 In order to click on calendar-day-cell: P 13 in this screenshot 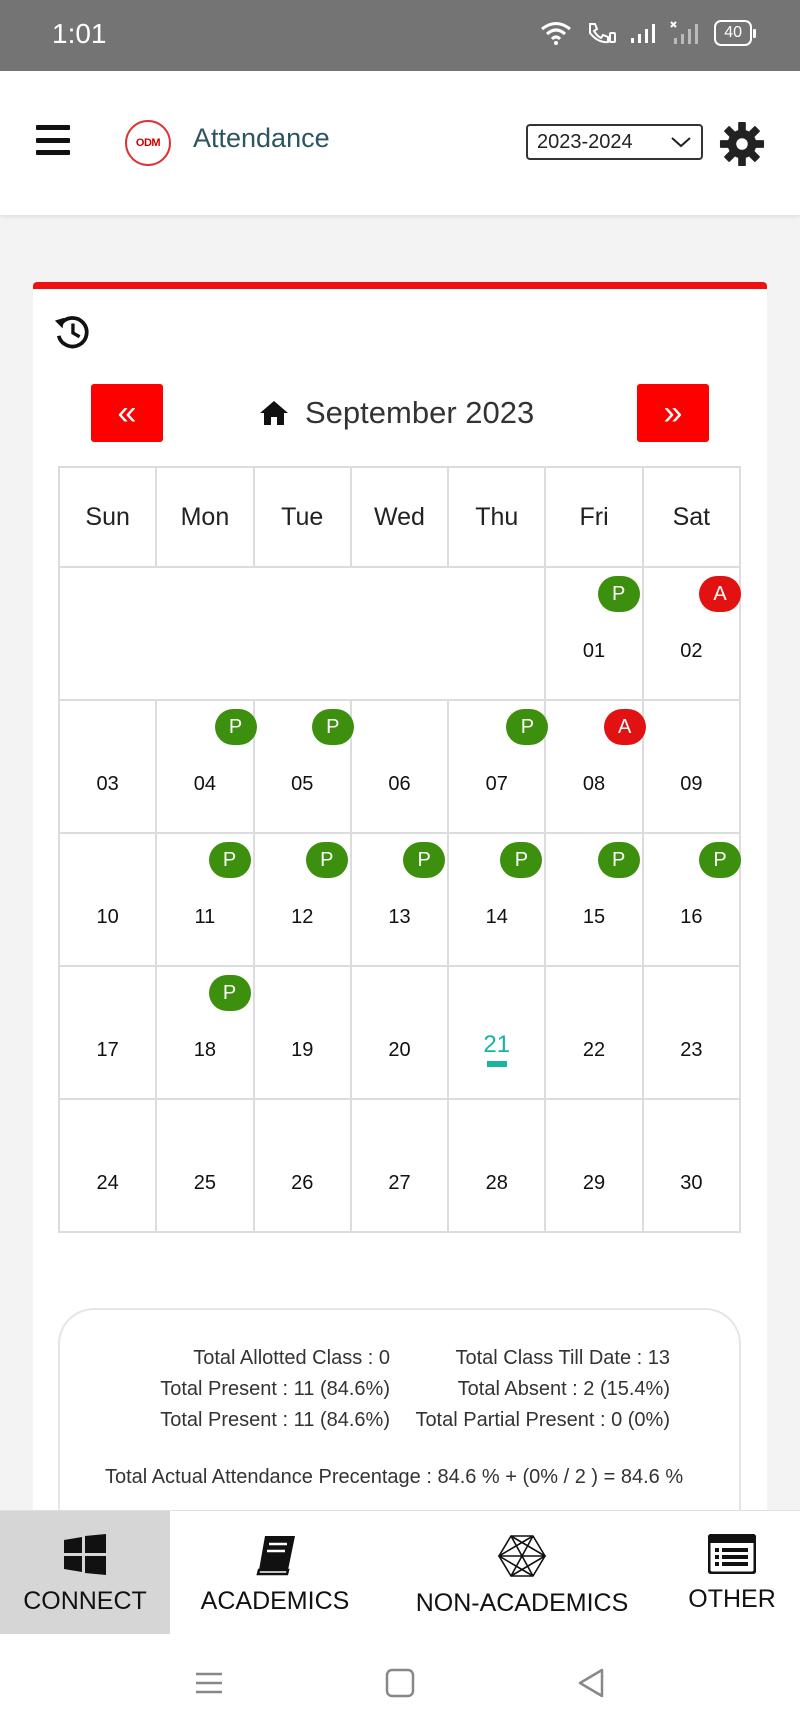, I will do `click(399, 899)`.